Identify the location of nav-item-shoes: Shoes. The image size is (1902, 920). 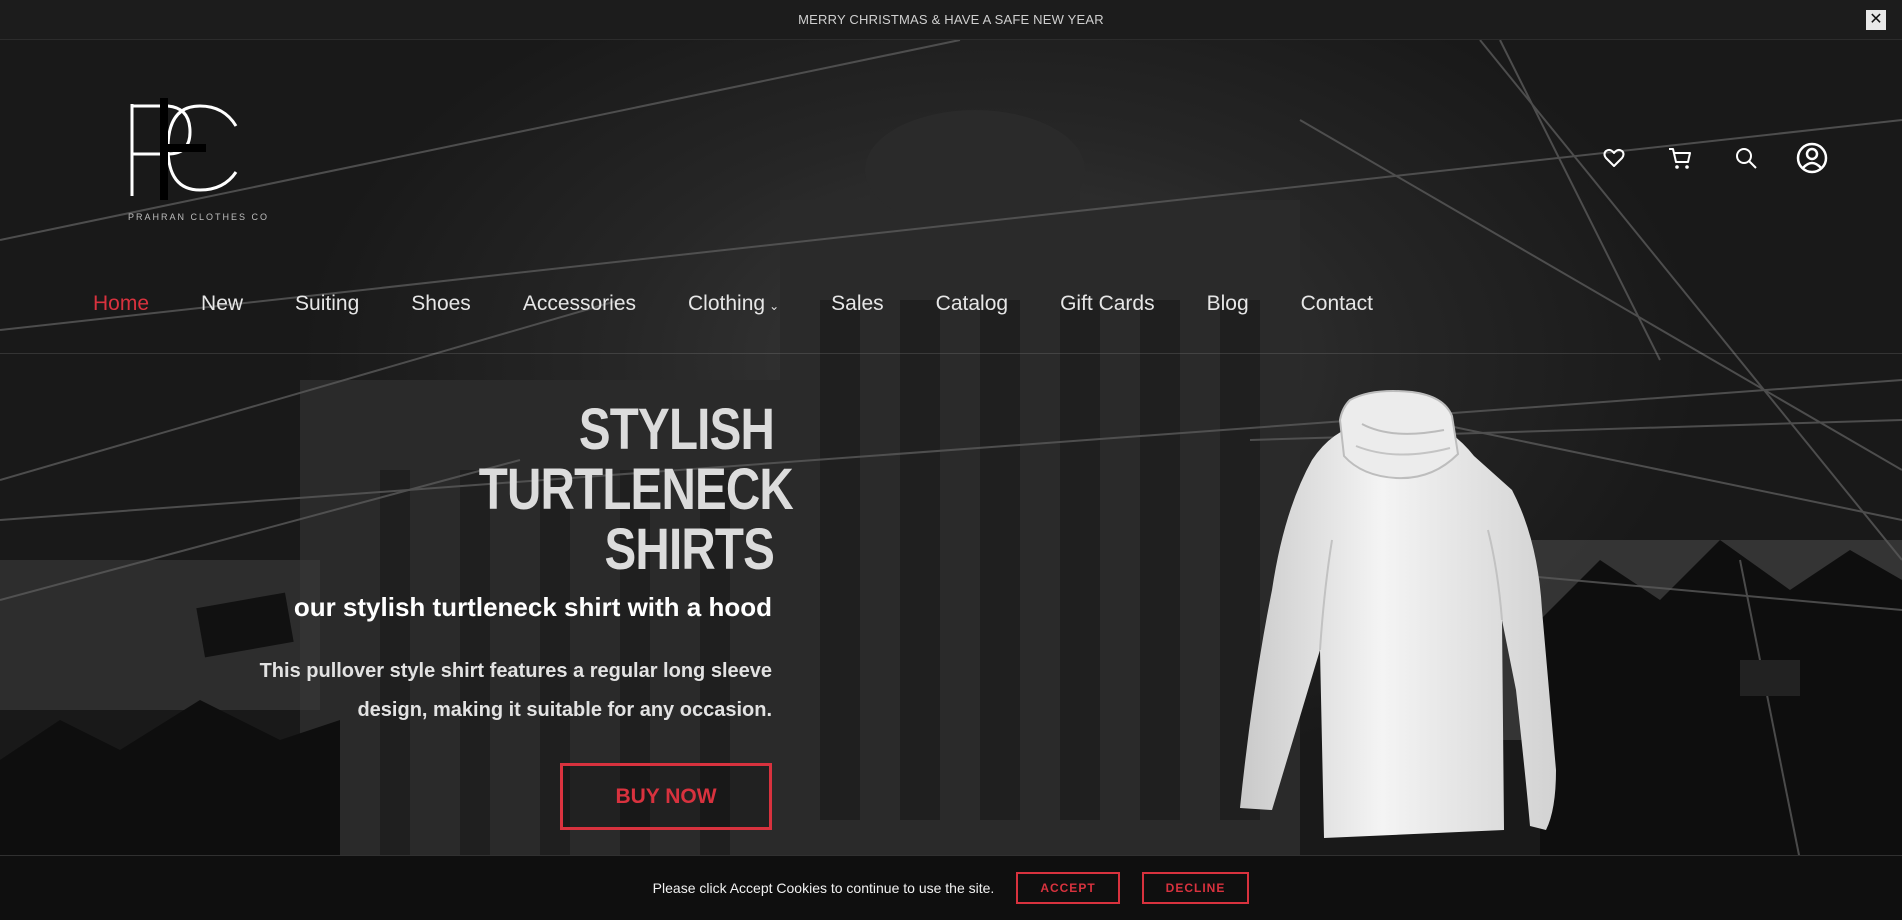
(441, 304).